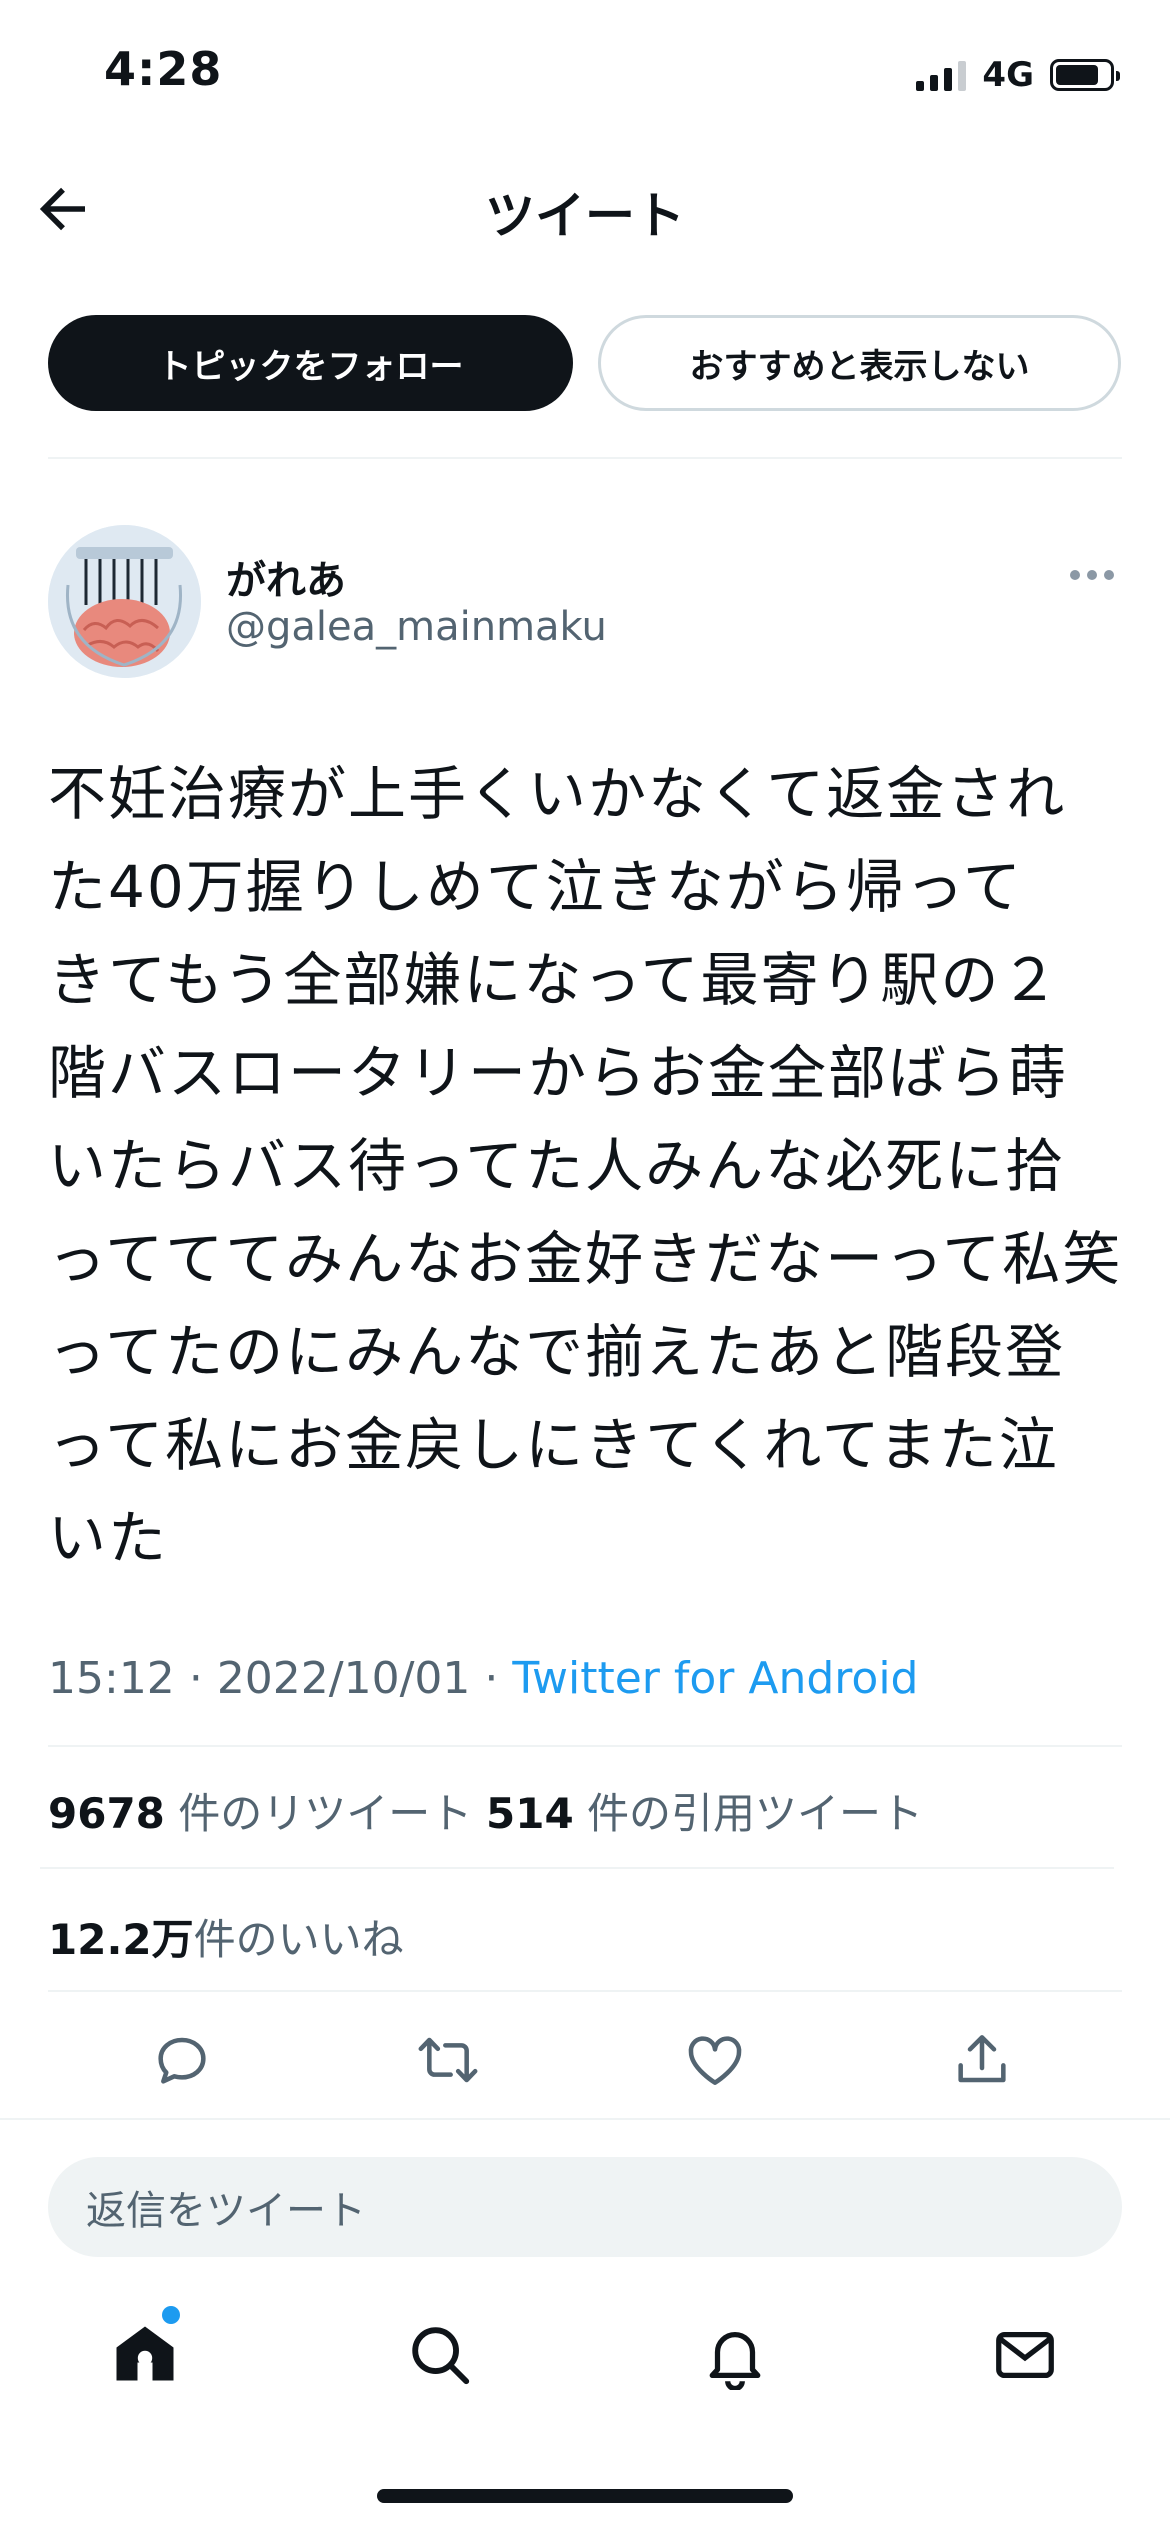  I want to click on tweet-actions, so click(585, 2060).